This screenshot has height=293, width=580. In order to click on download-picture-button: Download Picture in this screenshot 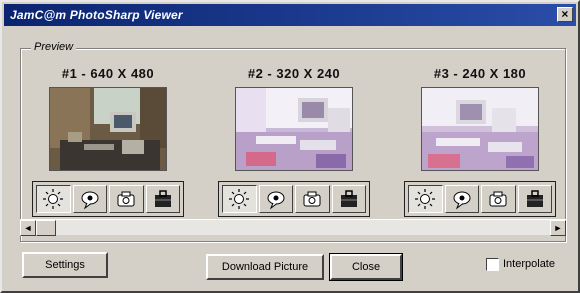, I will do `click(265, 267)`.